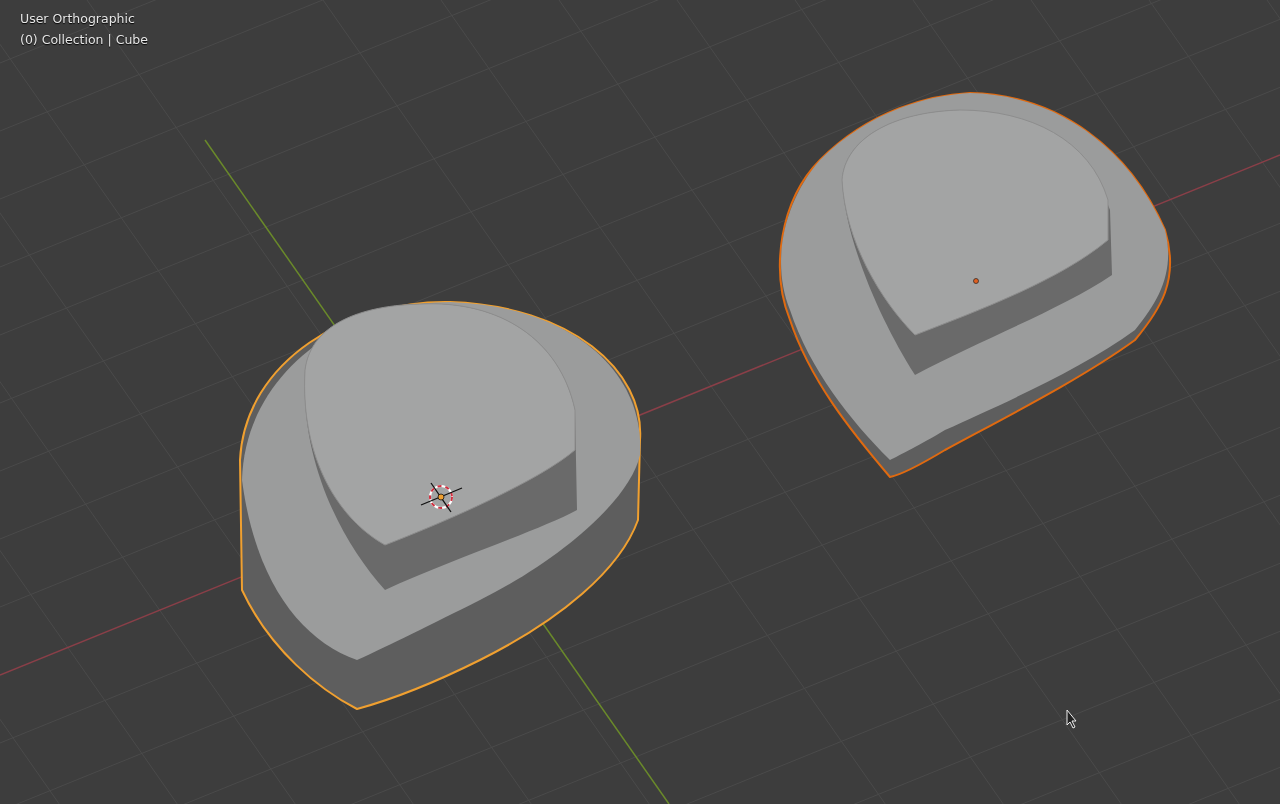 Image resolution: width=1280 pixels, height=804 pixels. Describe the element at coordinates (441, 497) in the screenshot. I see `3d-cursor-icon` at that location.